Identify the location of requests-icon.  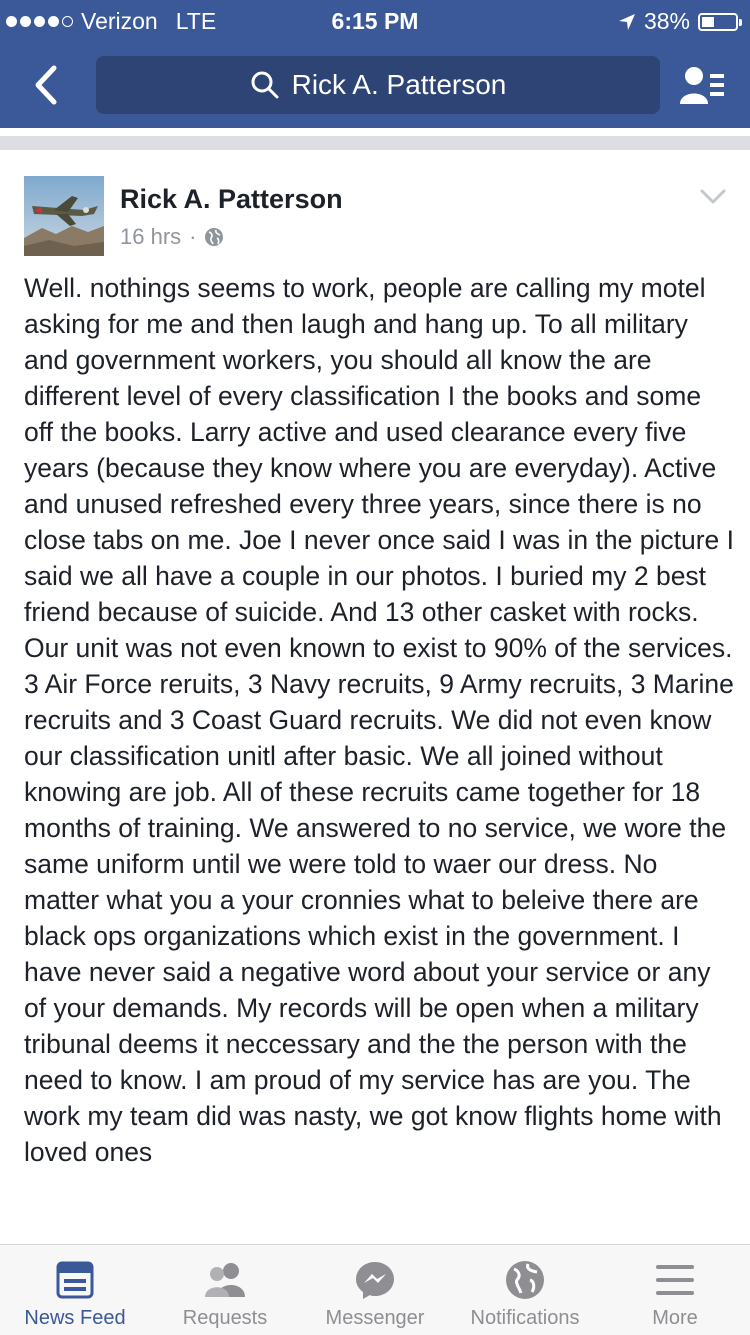
(225, 1280).